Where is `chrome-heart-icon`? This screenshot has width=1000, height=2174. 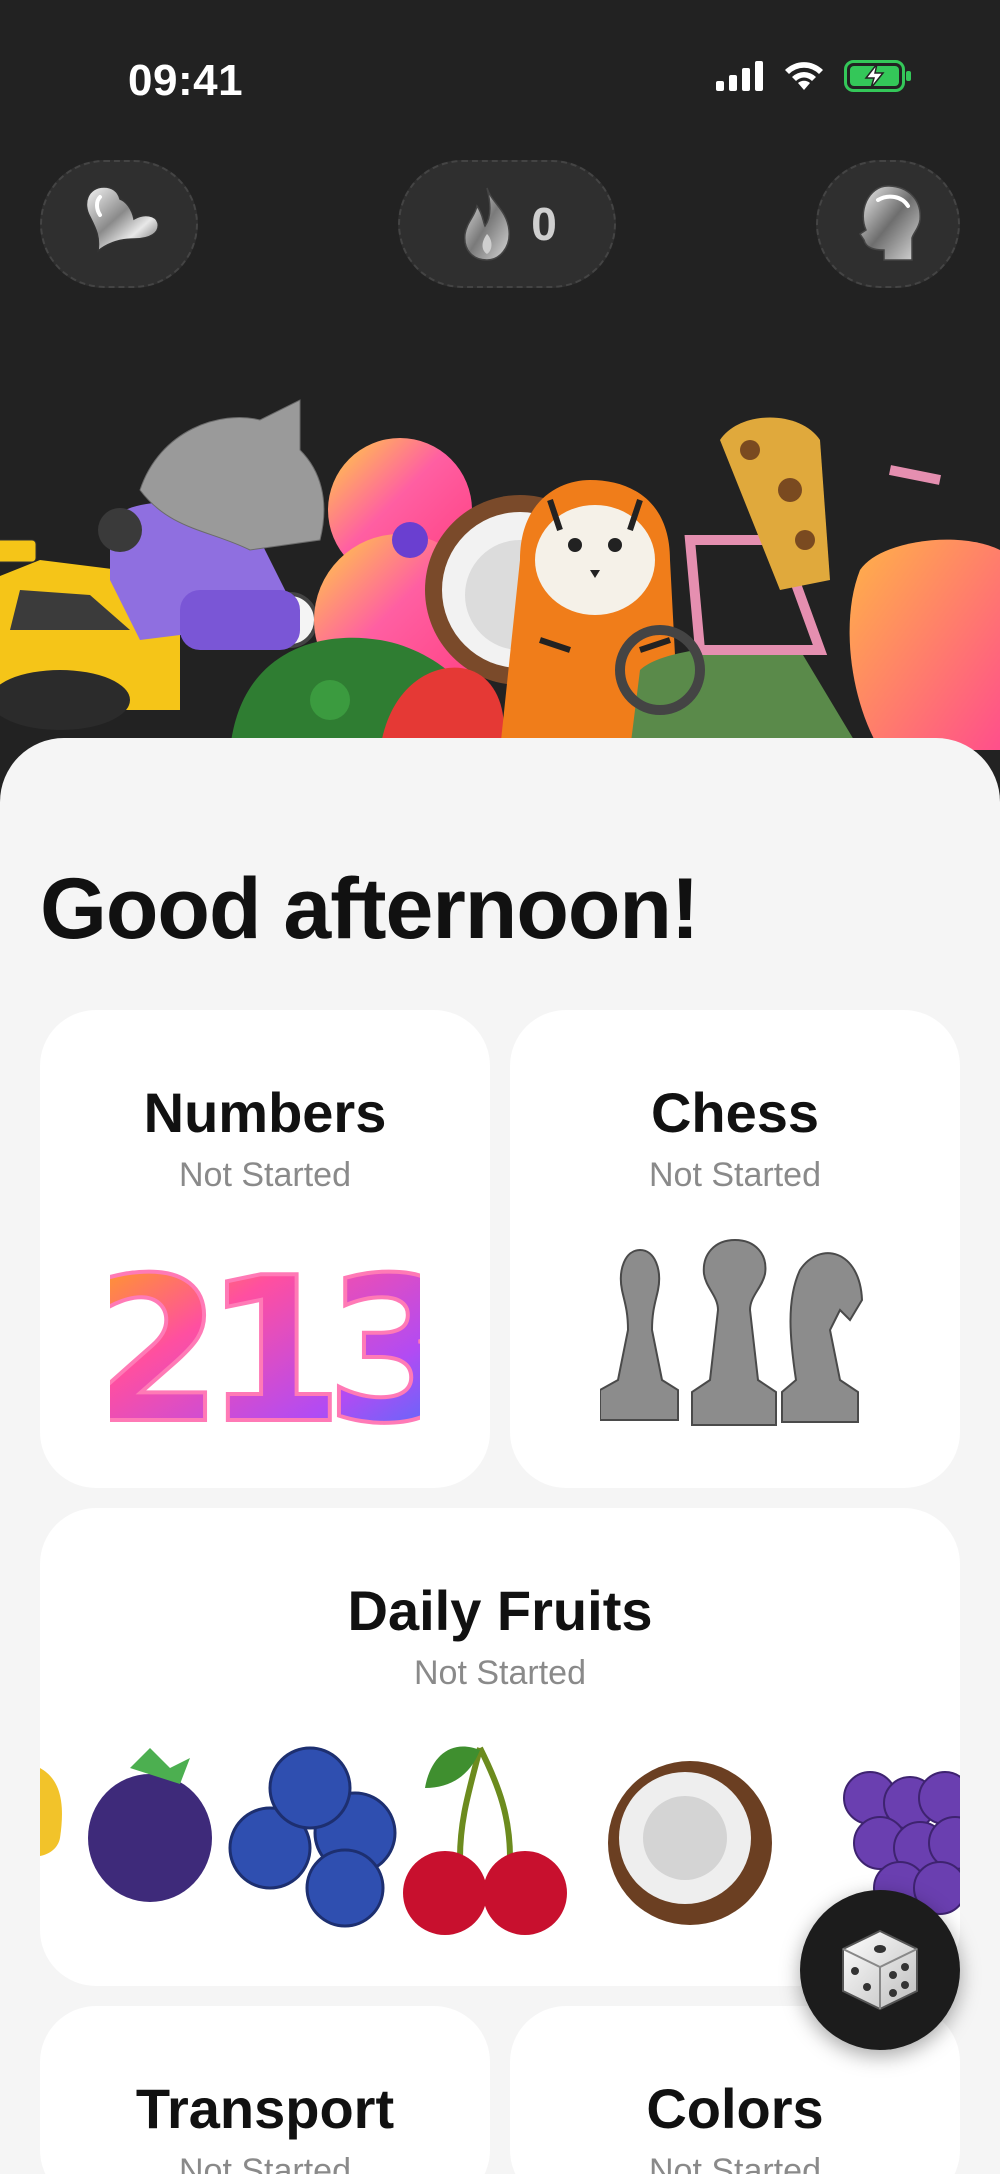
chrome-heart-icon is located at coordinates (122, 219).